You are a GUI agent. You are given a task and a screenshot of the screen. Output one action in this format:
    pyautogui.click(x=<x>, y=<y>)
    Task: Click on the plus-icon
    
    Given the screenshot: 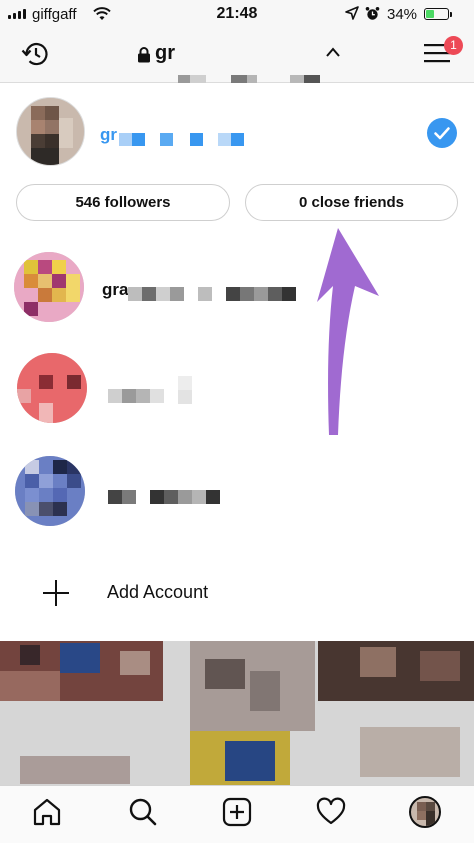 What is the action you would take?
    pyautogui.click(x=56, y=593)
    